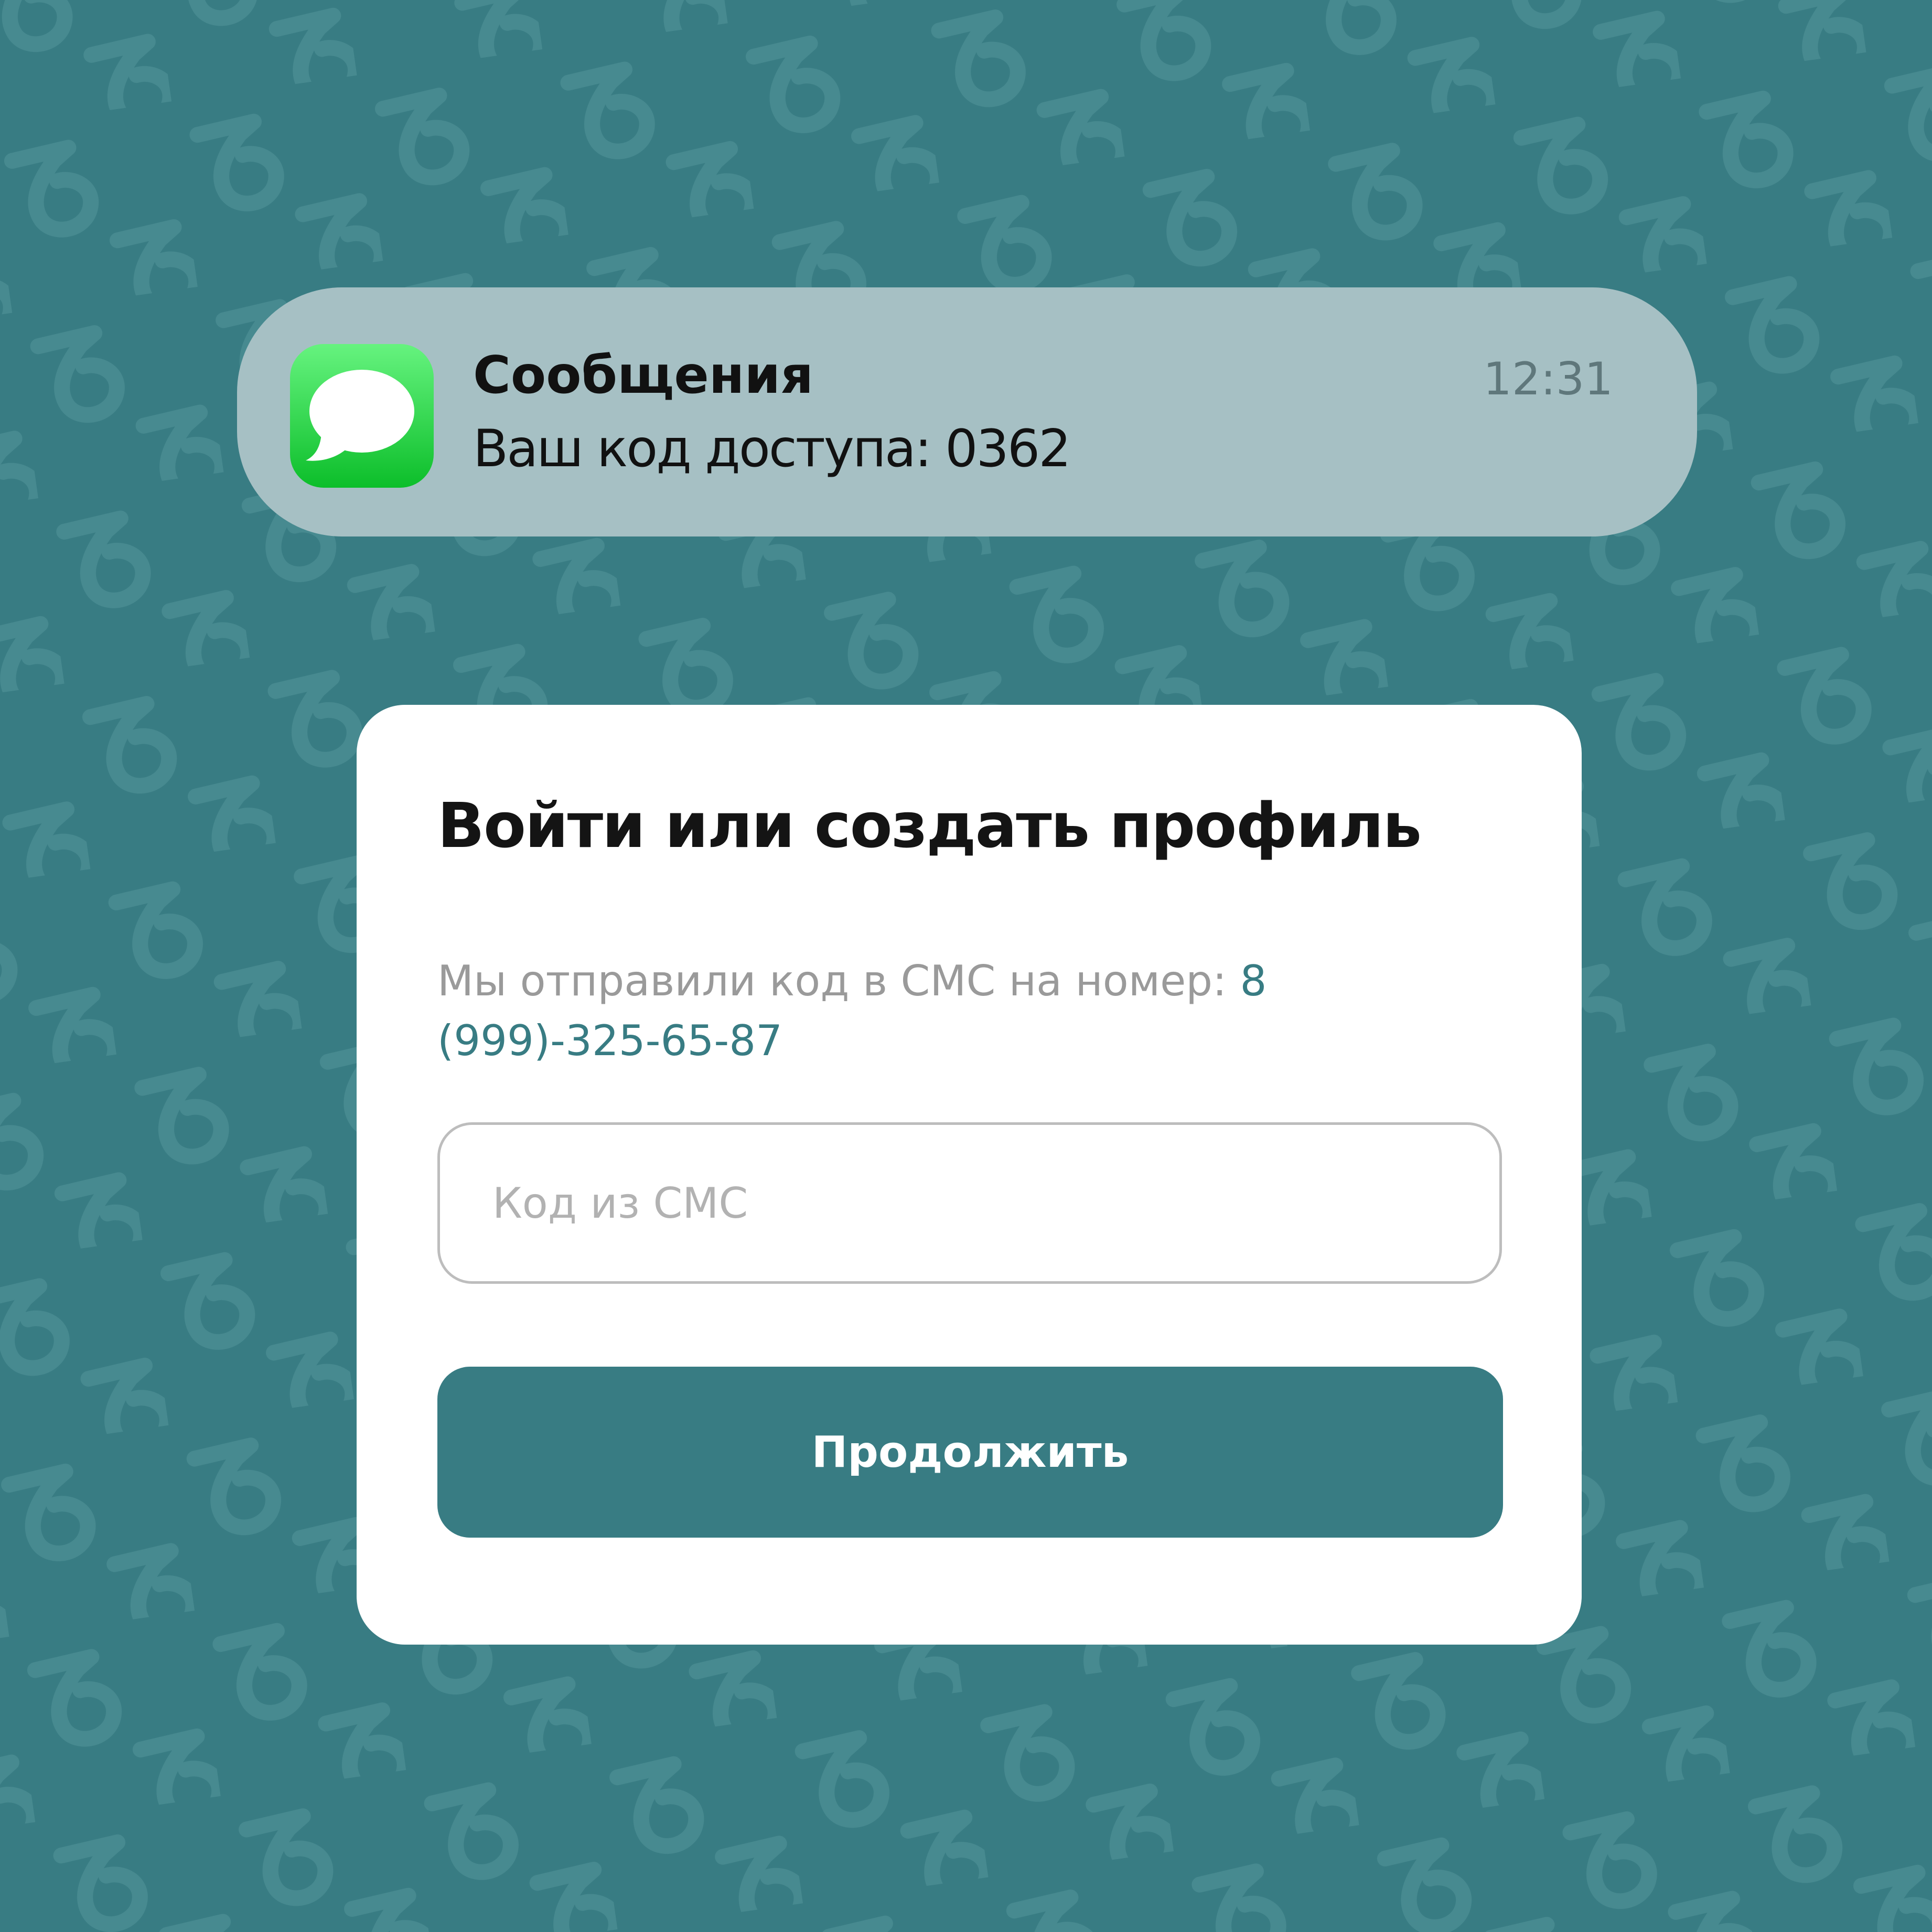  What do you see at coordinates (838, 981) in the screenshot?
I see `sms-sent-text: Мы отправили код в СМС на номер:` at bounding box center [838, 981].